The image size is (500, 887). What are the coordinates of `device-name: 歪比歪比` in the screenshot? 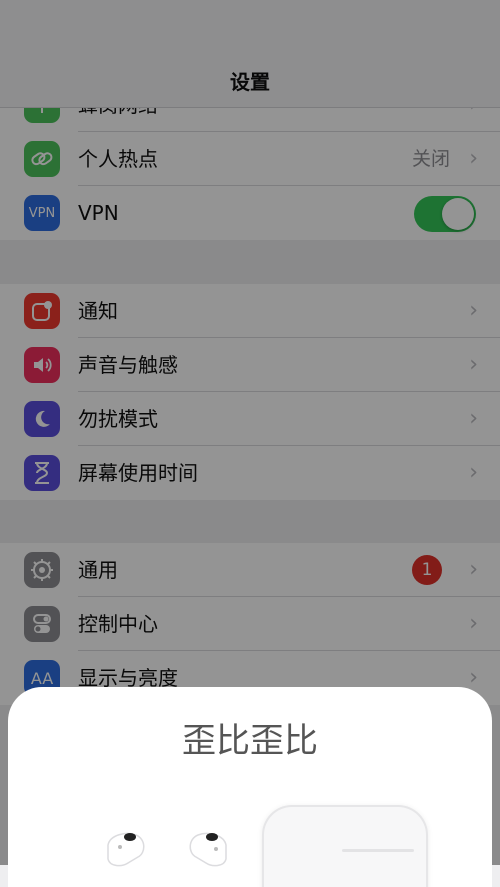 It's located at (250, 741).